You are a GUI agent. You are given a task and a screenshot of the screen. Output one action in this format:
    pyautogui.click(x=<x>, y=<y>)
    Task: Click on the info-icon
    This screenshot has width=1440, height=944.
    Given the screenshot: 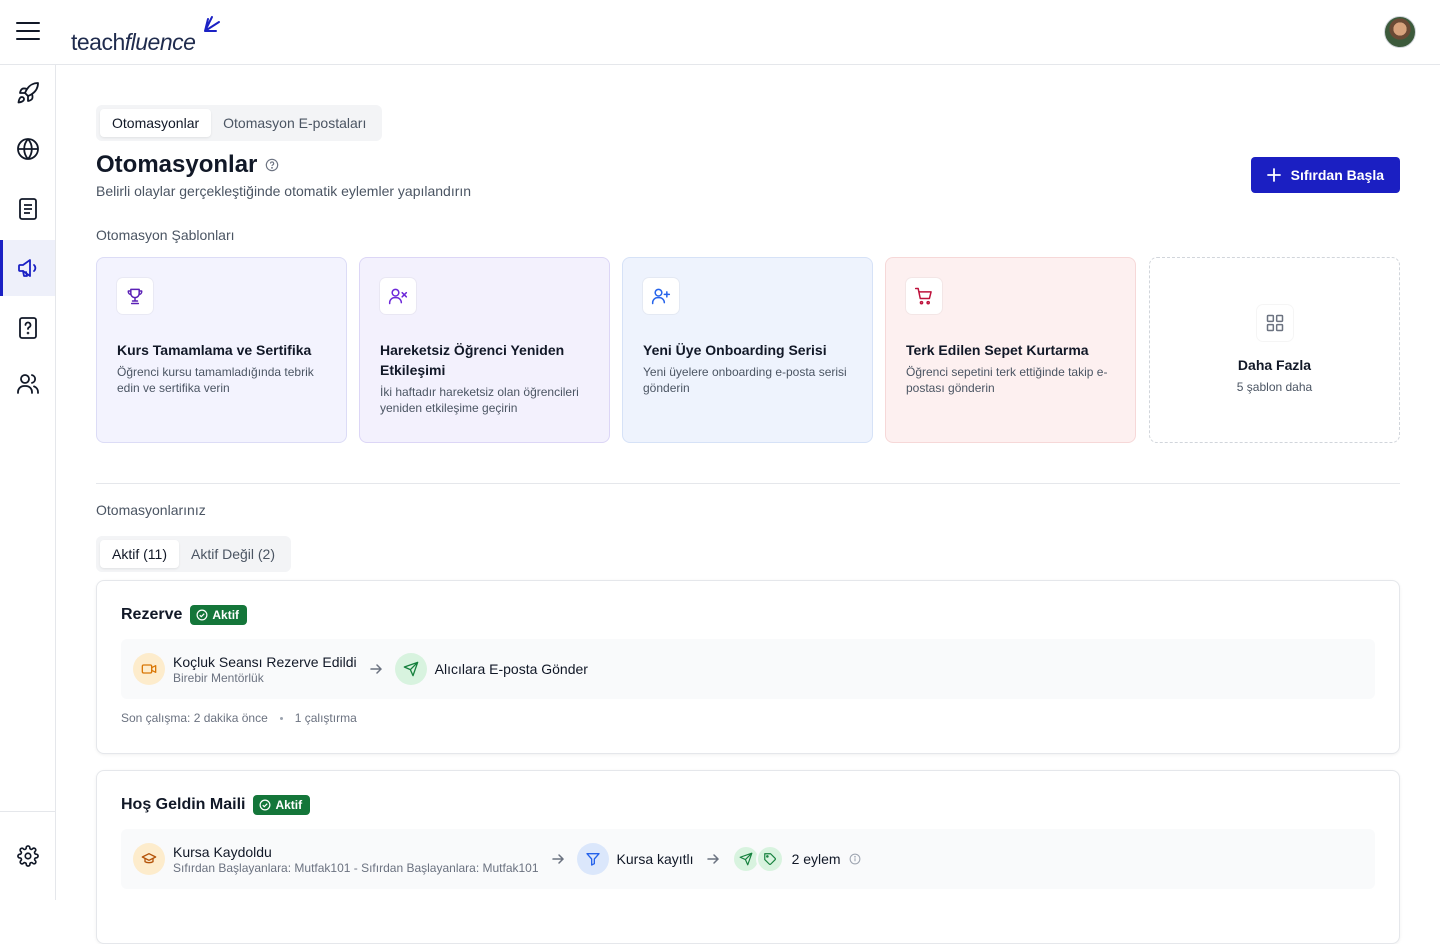 What is the action you would take?
    pyautogui.click(x=855, y=859)
    